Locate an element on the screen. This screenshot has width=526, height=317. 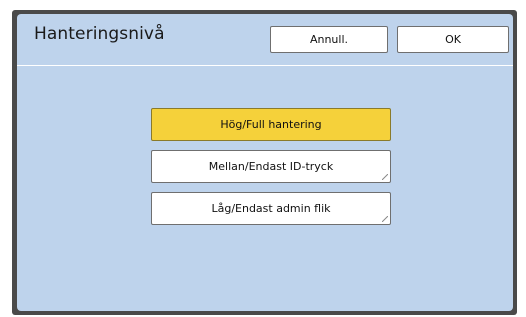
option-medium-id-print: Mellan/Endast ID-tryck is located at coordinates (271, 166).